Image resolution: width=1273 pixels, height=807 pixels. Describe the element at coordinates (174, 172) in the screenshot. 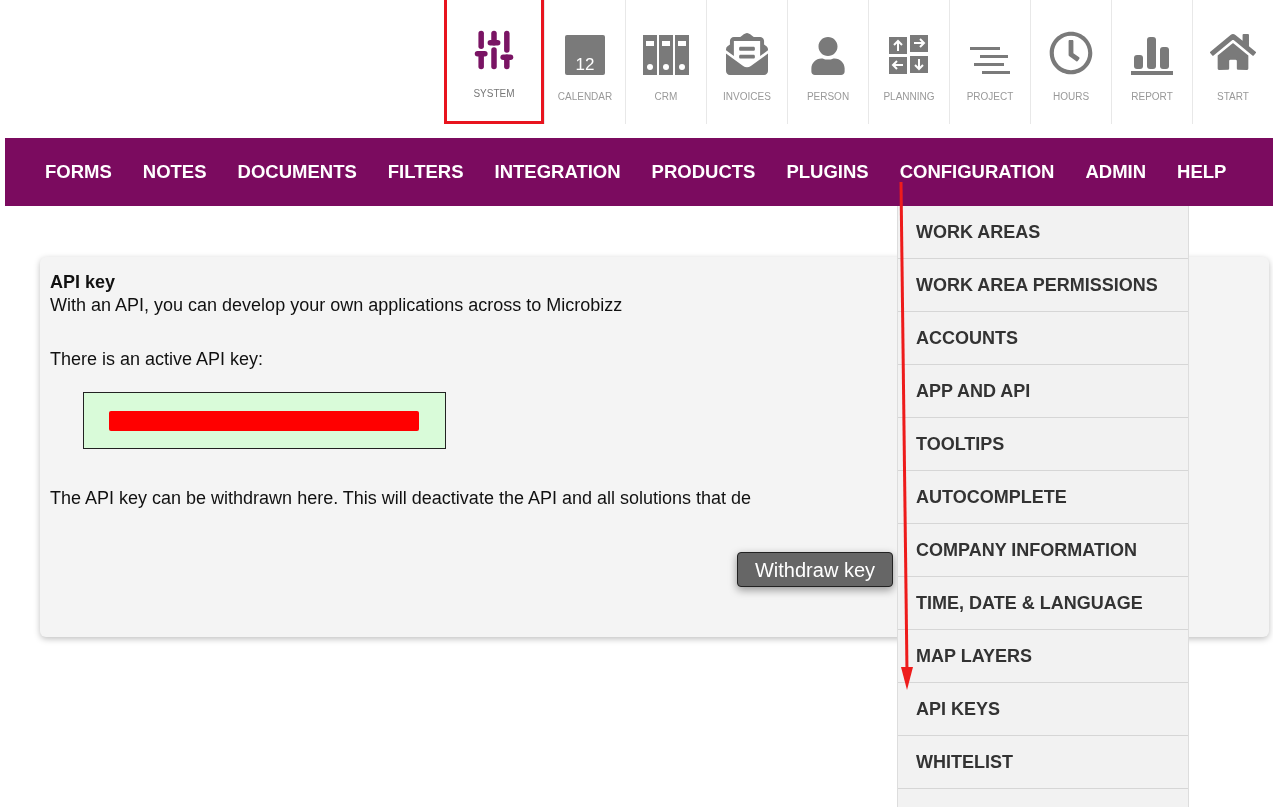

I see `menu-item: NOTES` at that location.